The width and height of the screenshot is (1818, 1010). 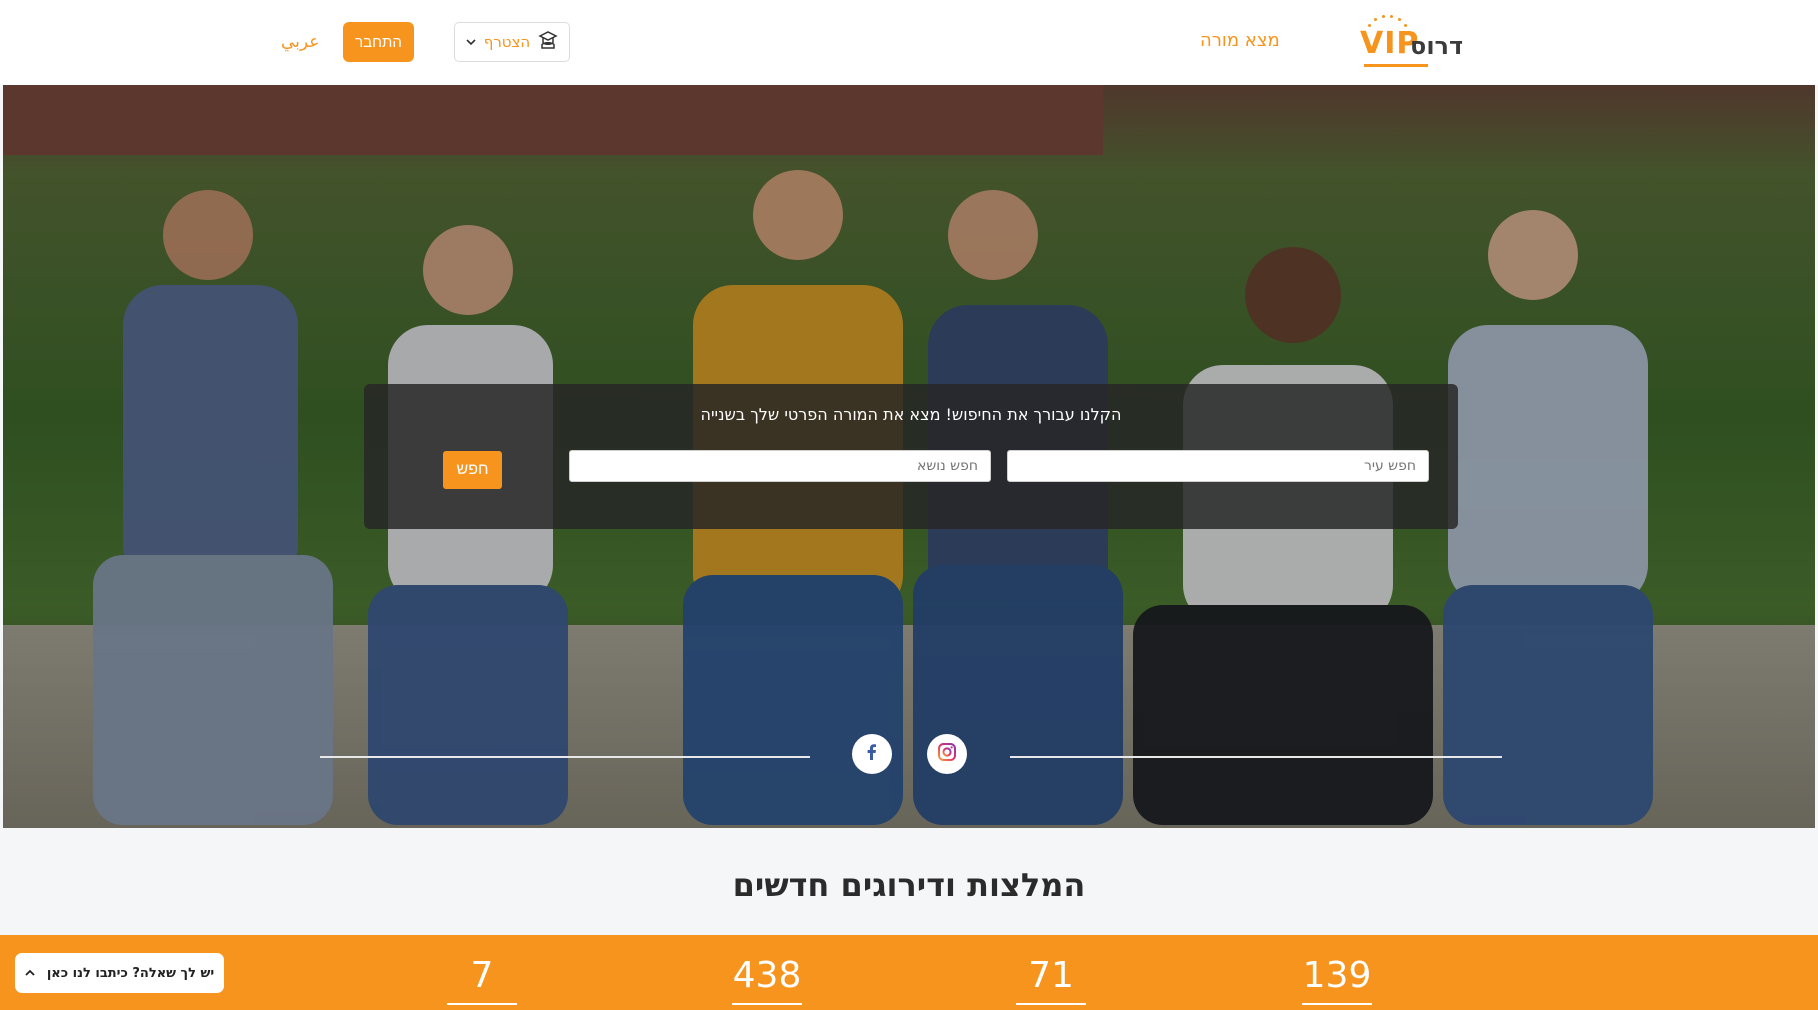 What do you see at coordinates (909, 972) in the screenshot?
I see `stats-bar: 139 71 438 7` at bounding box center [909, 972].